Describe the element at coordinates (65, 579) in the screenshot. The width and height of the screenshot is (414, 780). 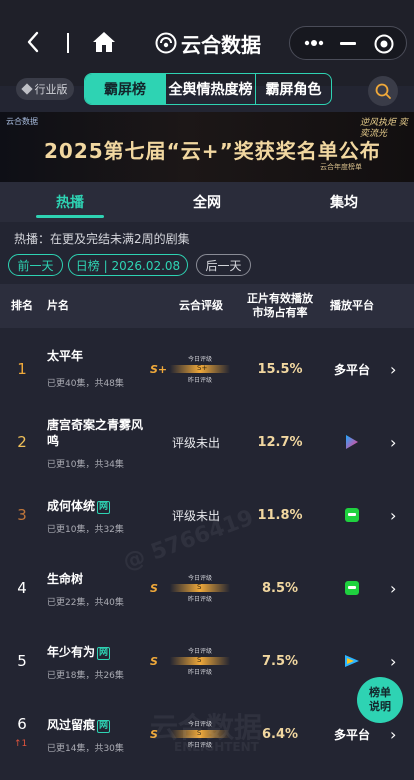
I see `show-title-text: 生命树` at that location.